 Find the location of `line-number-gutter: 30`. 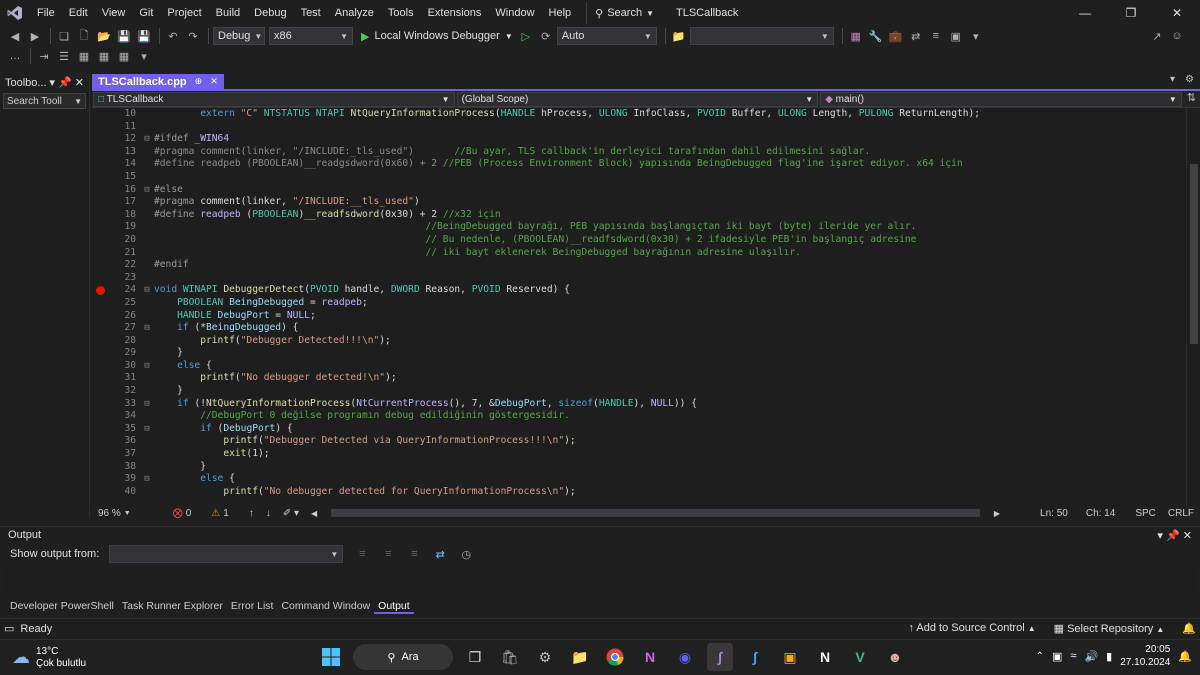

line-number-gutter: 30 is located at coordinates (116, 366).